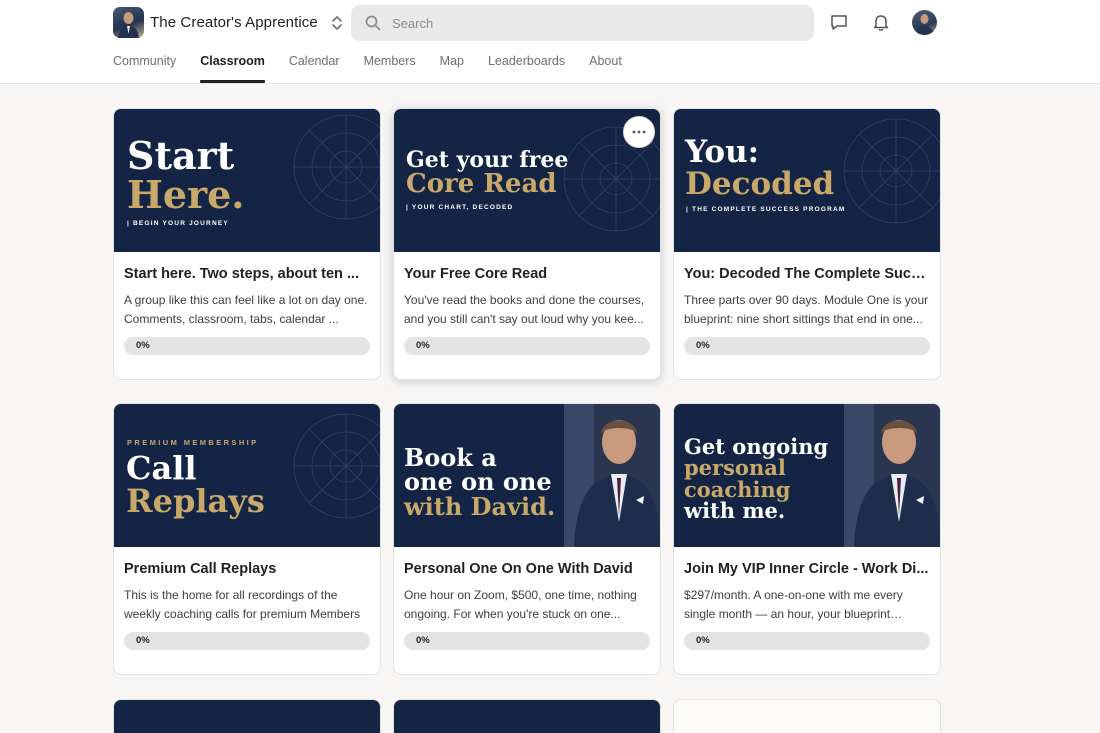 This screenshot has width=1100, height=733. Describe the element at coordinates (737, 489) in the screenshot. I see `thumb-line: coaching` at that location.